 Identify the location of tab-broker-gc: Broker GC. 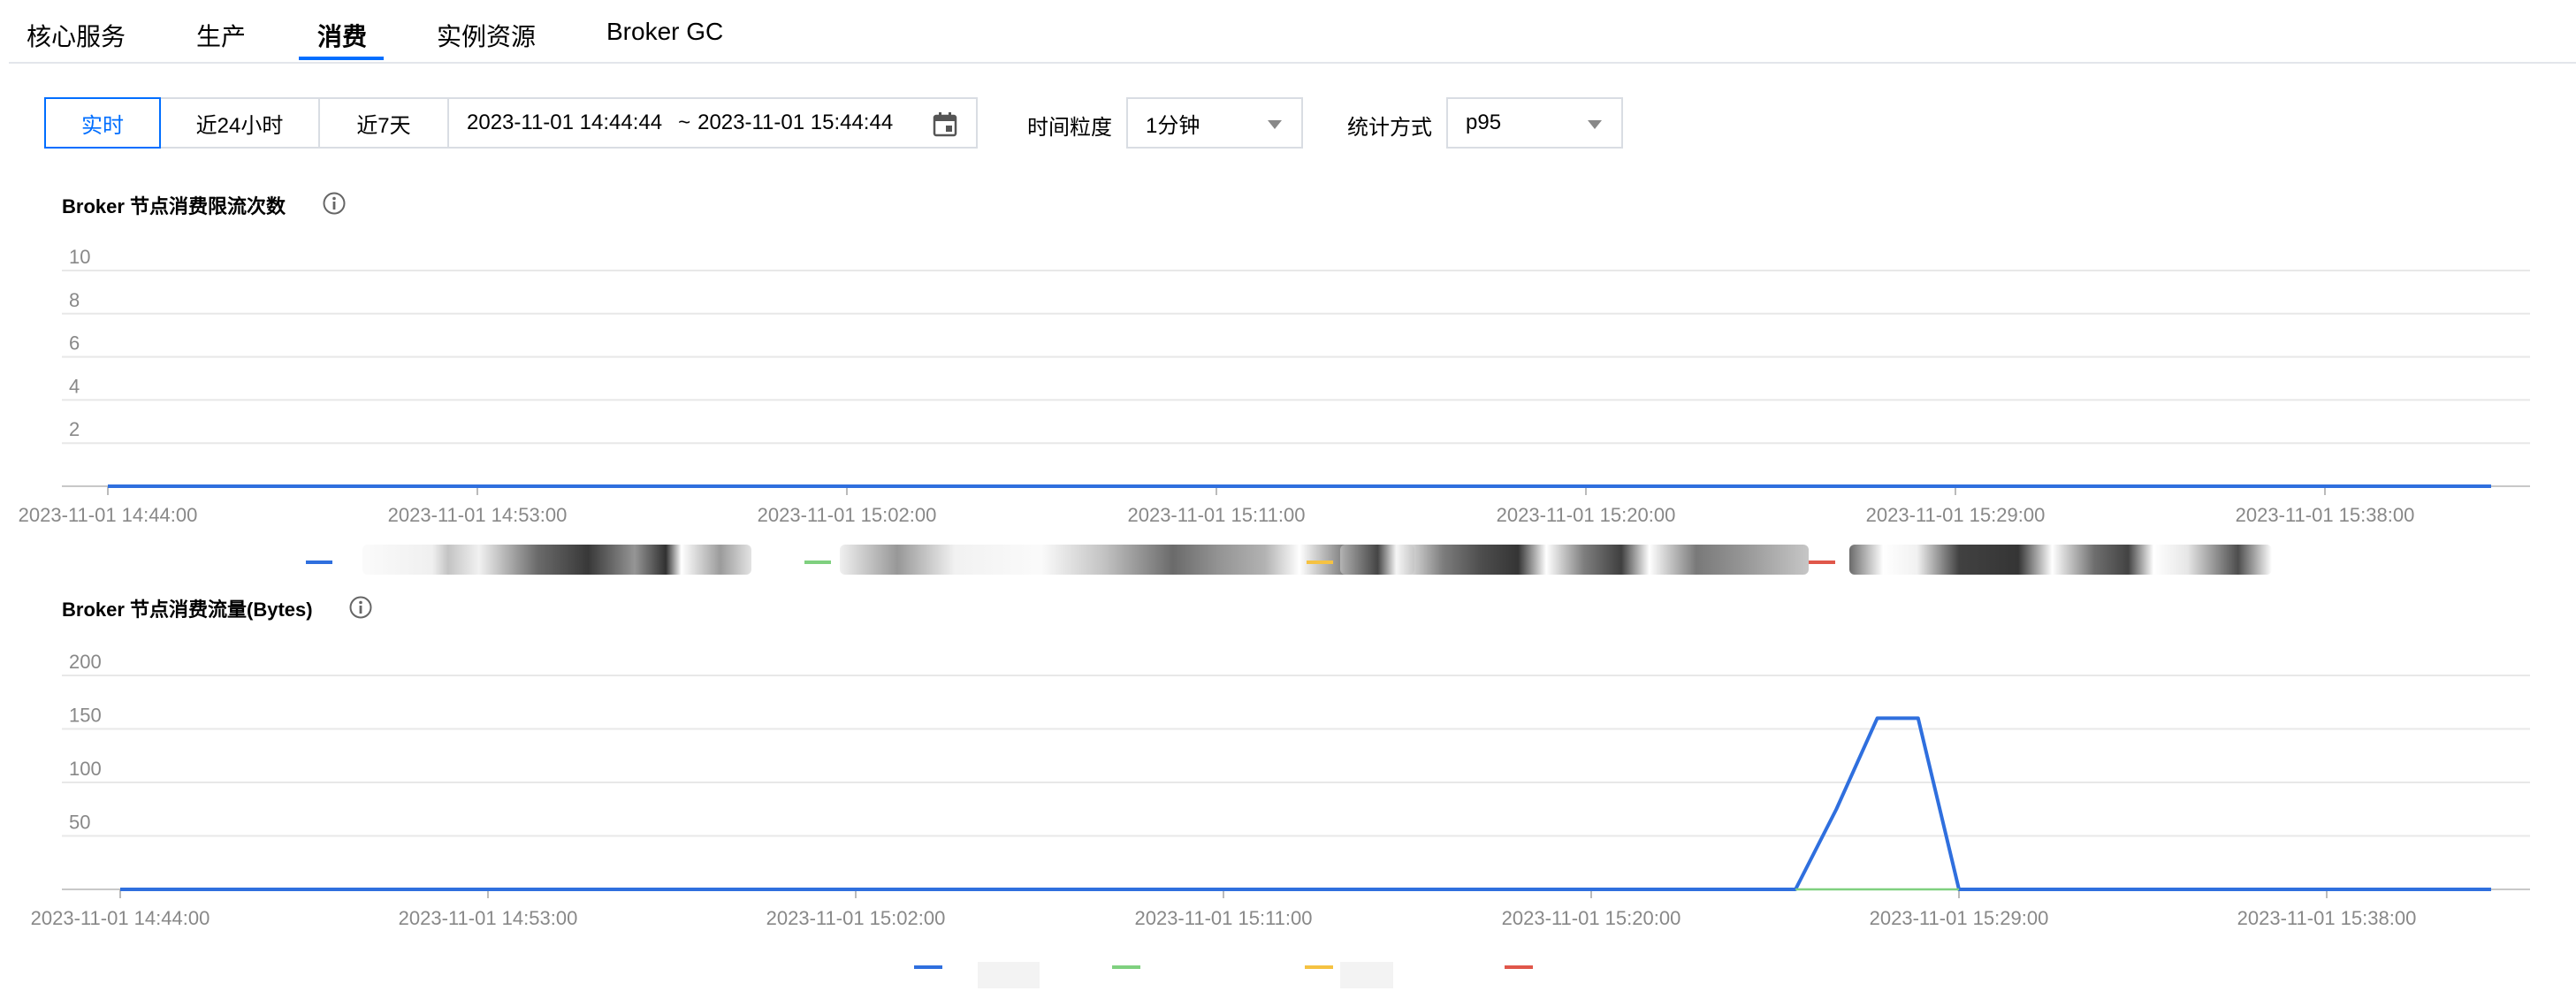
(664, 32).